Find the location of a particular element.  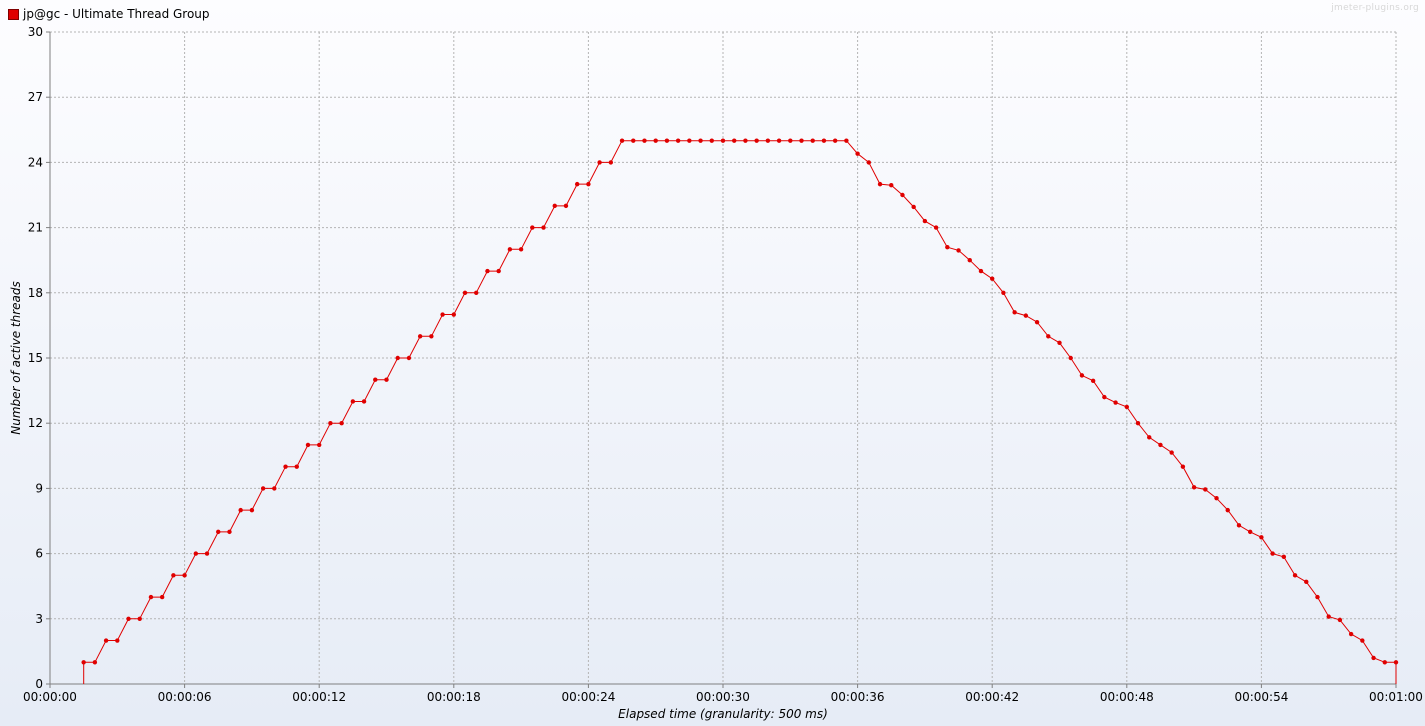

x-tick-label: 00:00:42 is located at coordinates (992, 697).